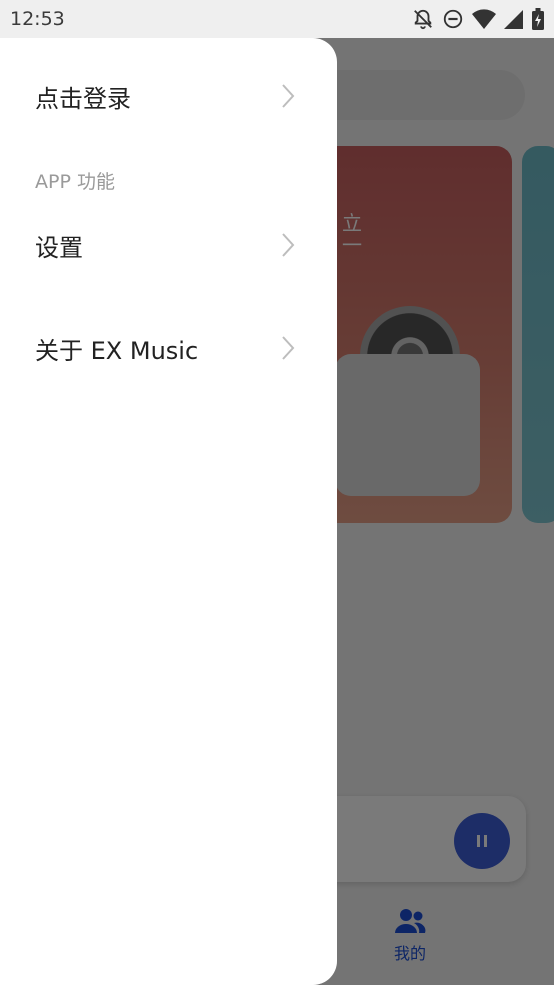 The width and height of the screenshot is (554, 985). I want to click on status-icons, so click(478, 19).